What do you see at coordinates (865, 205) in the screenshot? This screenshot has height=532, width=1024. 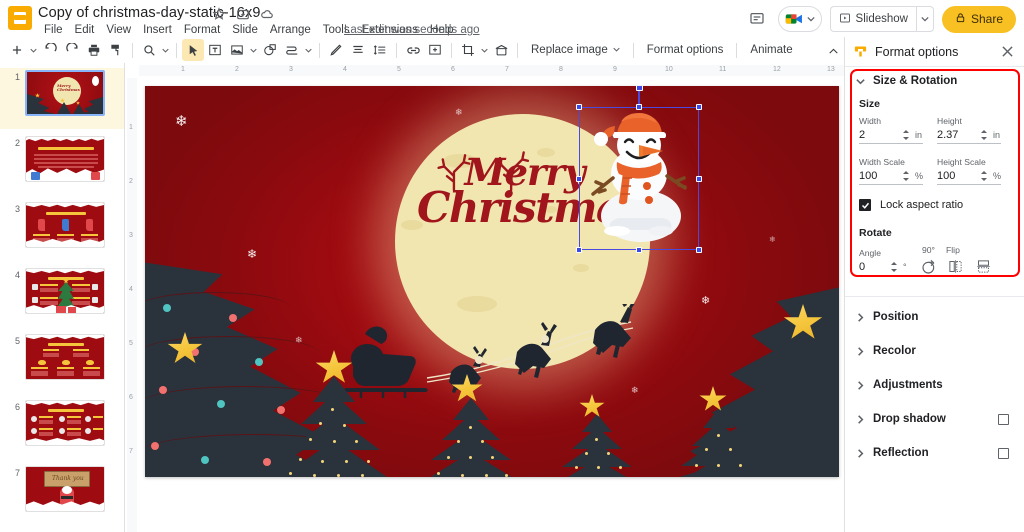 I see `lock-aspect-ratio-checkbox` at bounding box center [865, 205].